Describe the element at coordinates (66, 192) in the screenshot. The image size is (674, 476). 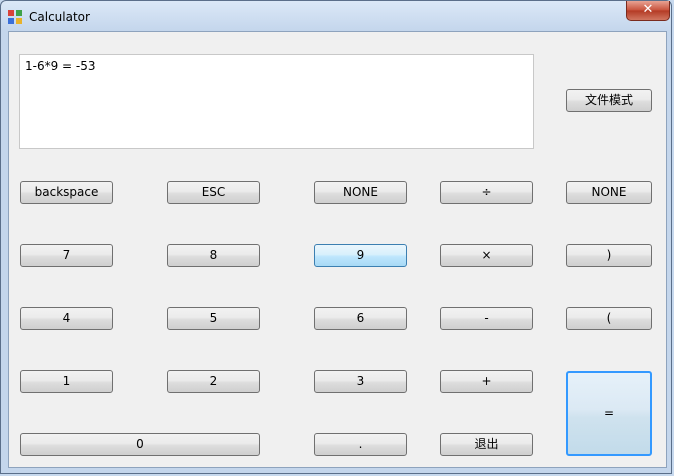
I see `backspace-button: backspace` at that location.